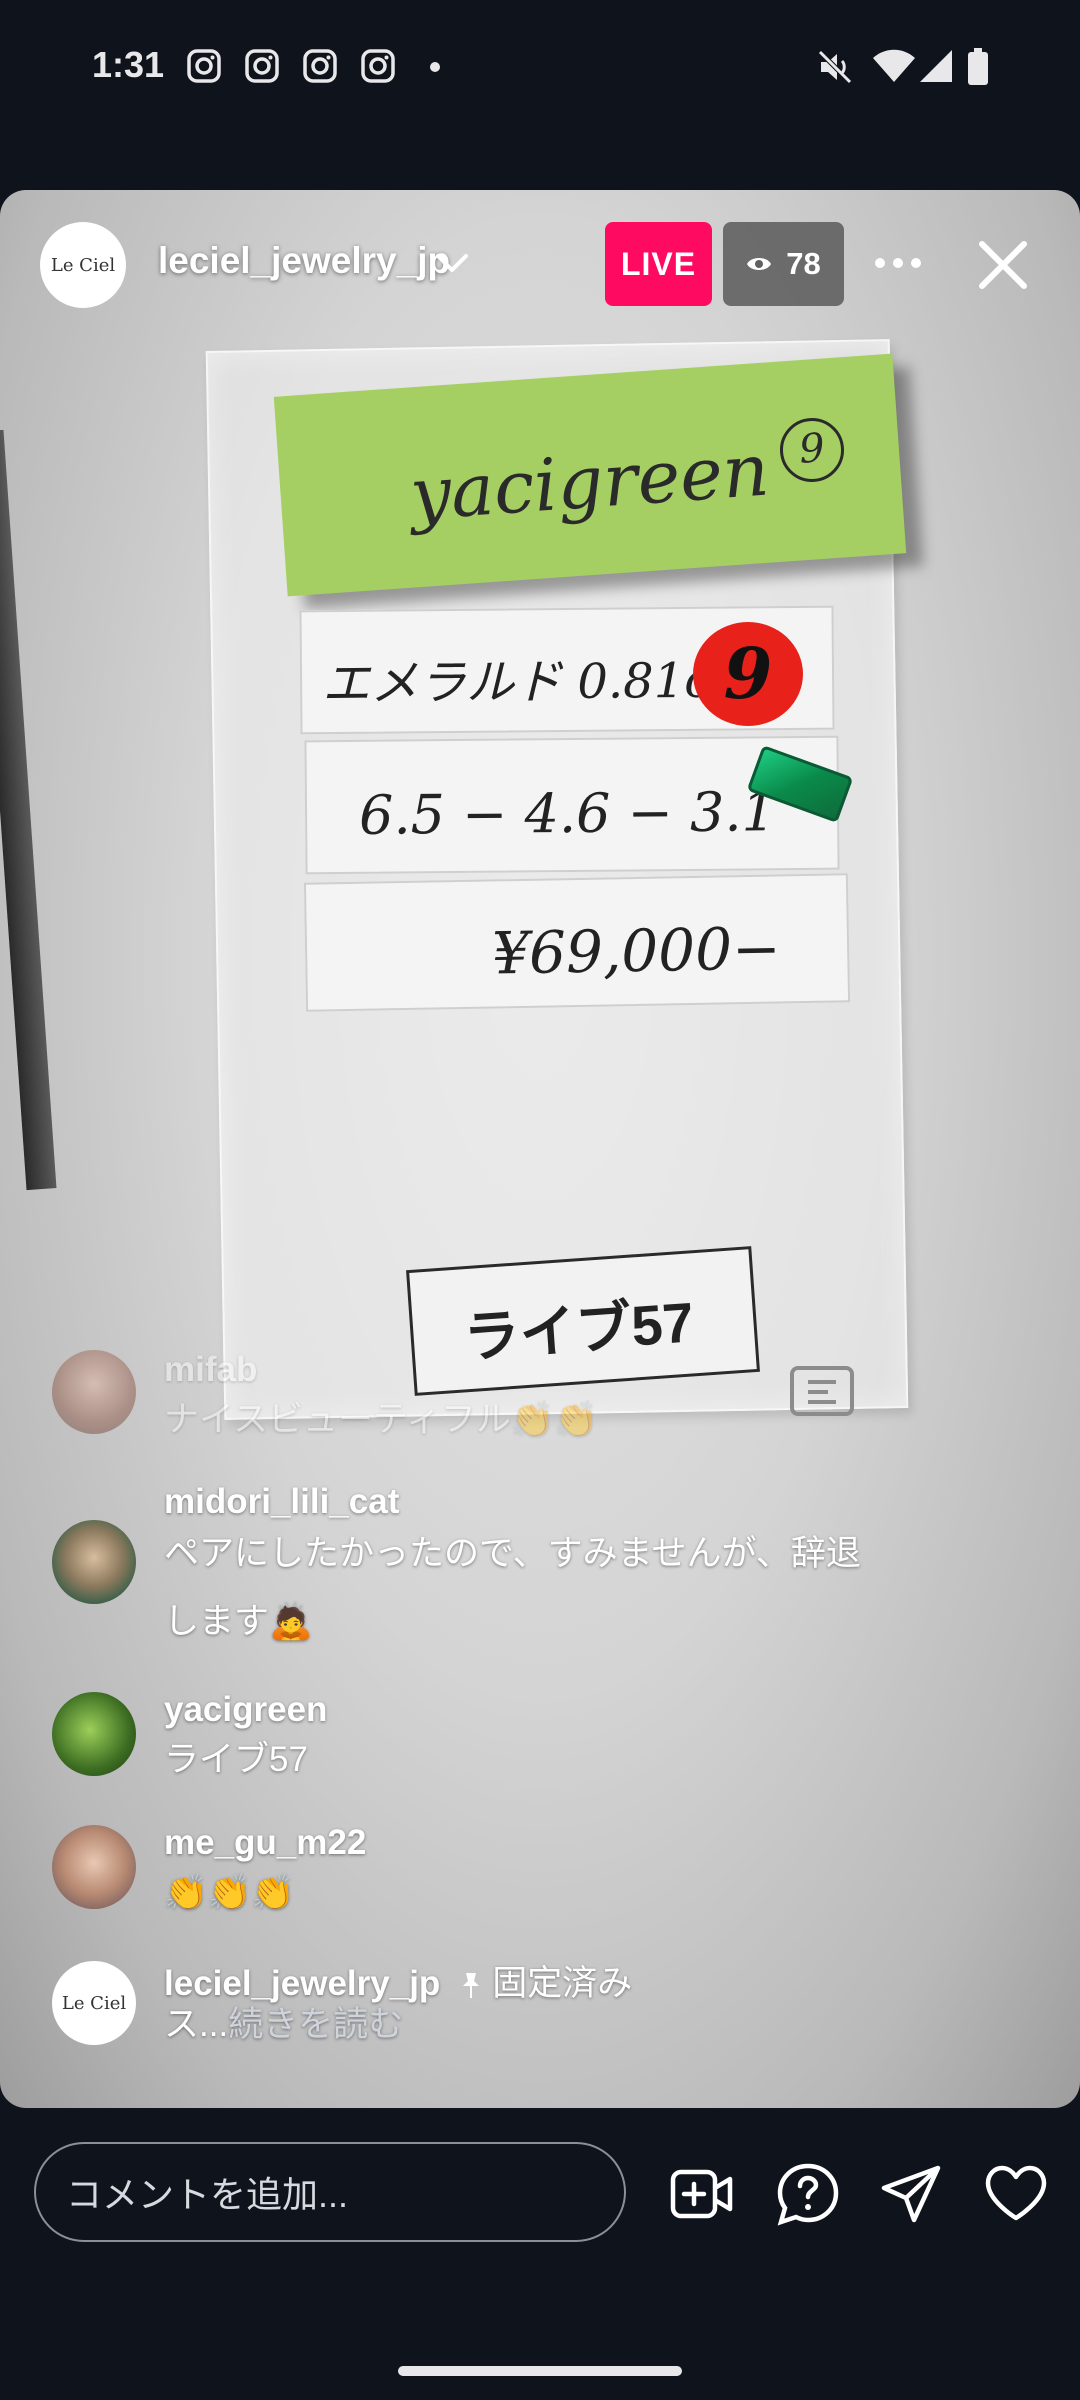  Describe the element at coordinates (512, 1587) in the screenshot. I see `comment-text: ペアにしたかったので、すみませんが、辞退します🙇` at that location.